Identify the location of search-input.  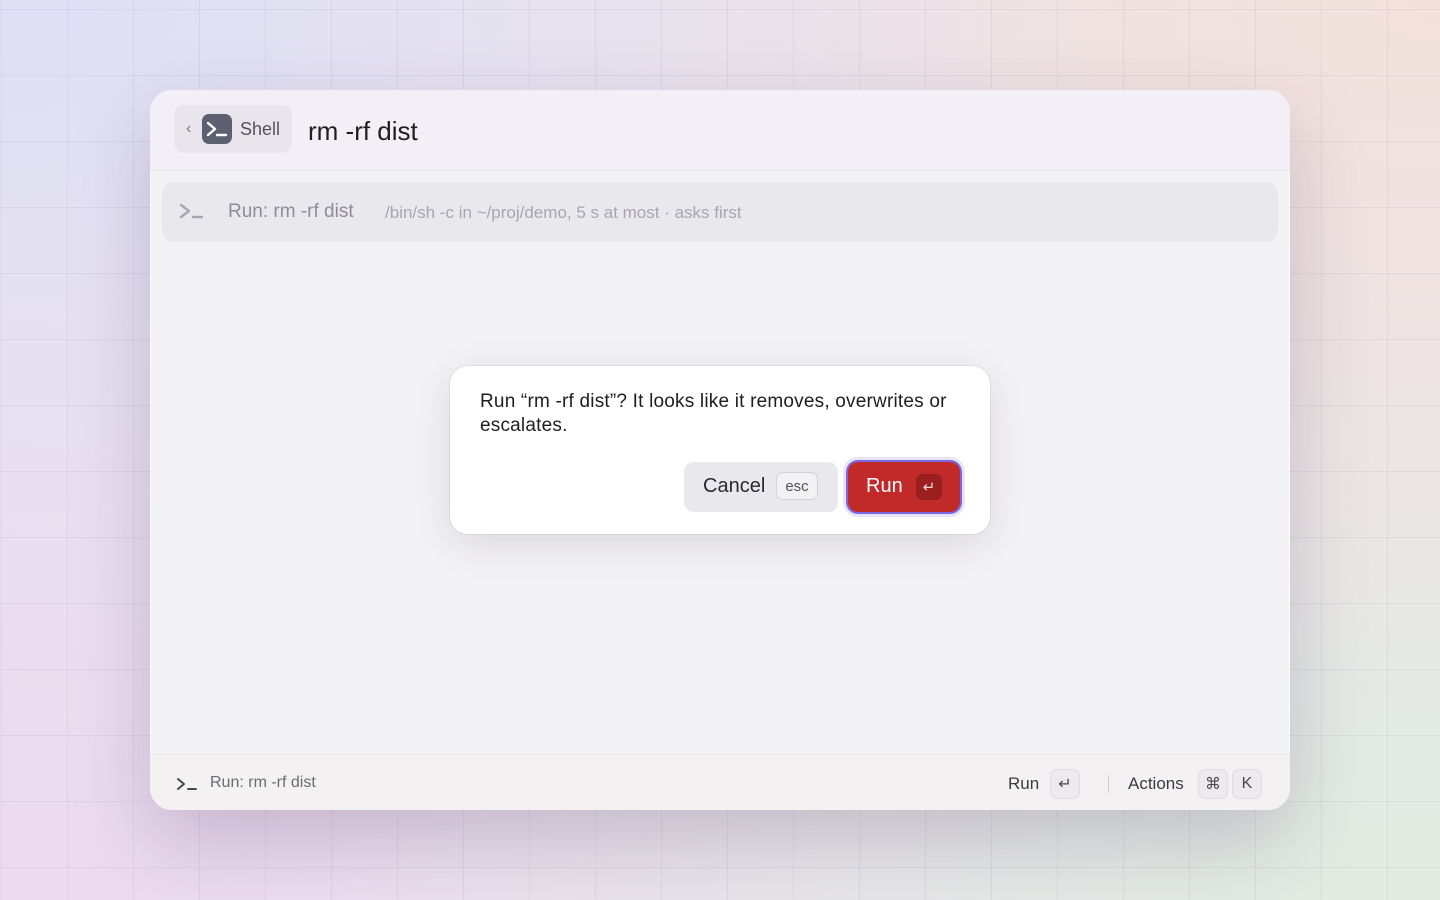
(758, 131).